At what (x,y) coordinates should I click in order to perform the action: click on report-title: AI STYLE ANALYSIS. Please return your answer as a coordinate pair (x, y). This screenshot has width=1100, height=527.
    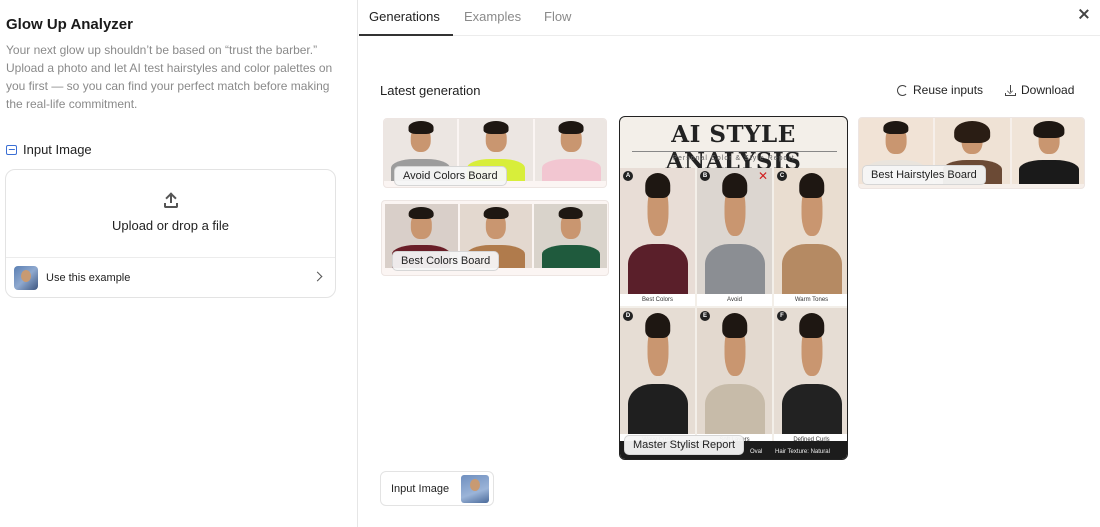
    Looking at the image, I should click on (733, 148).